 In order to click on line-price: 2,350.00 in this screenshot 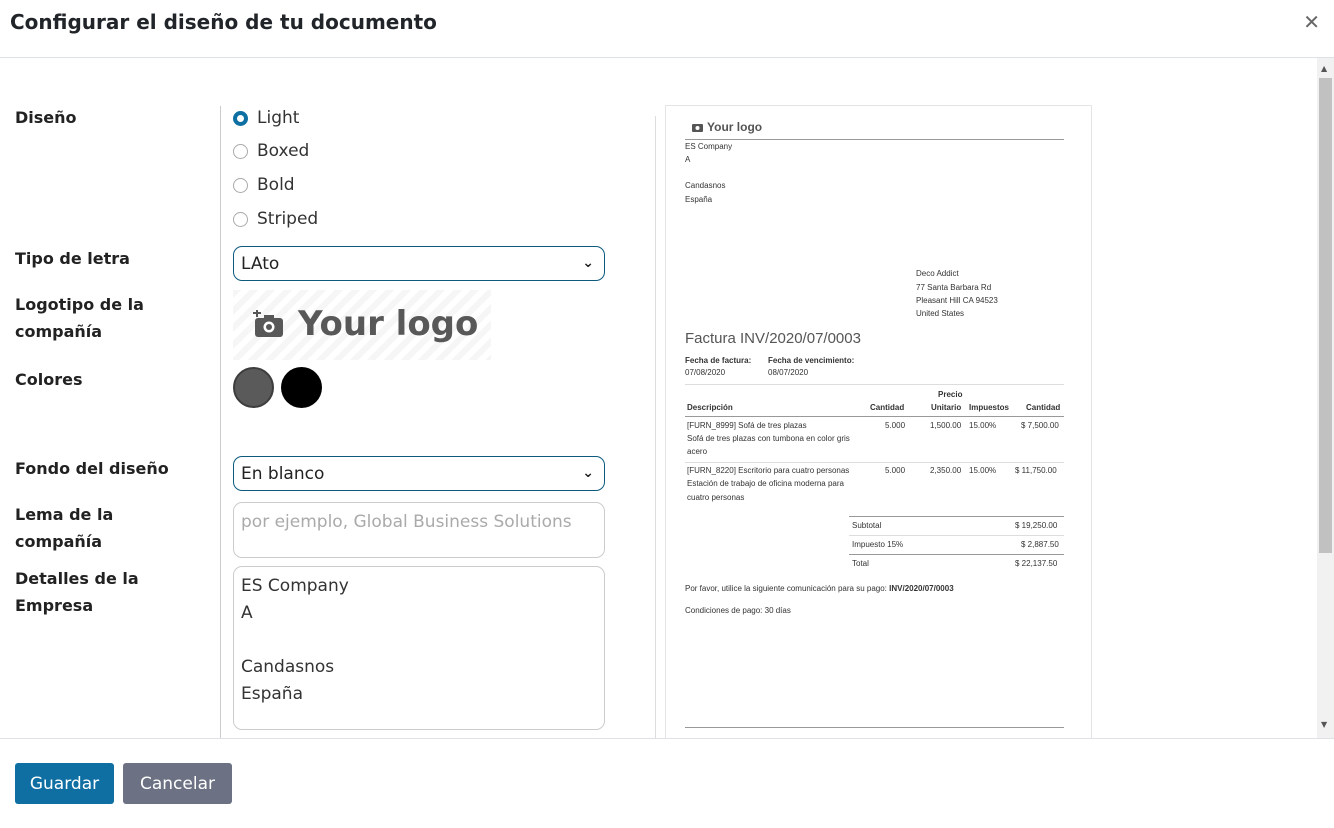, I will do `click(946, 470)`.